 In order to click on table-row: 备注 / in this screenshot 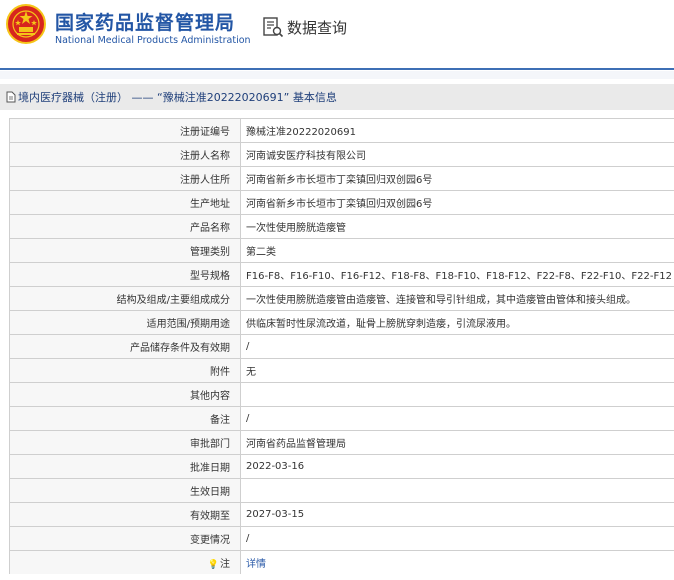, I will do `click(341, 418)`.